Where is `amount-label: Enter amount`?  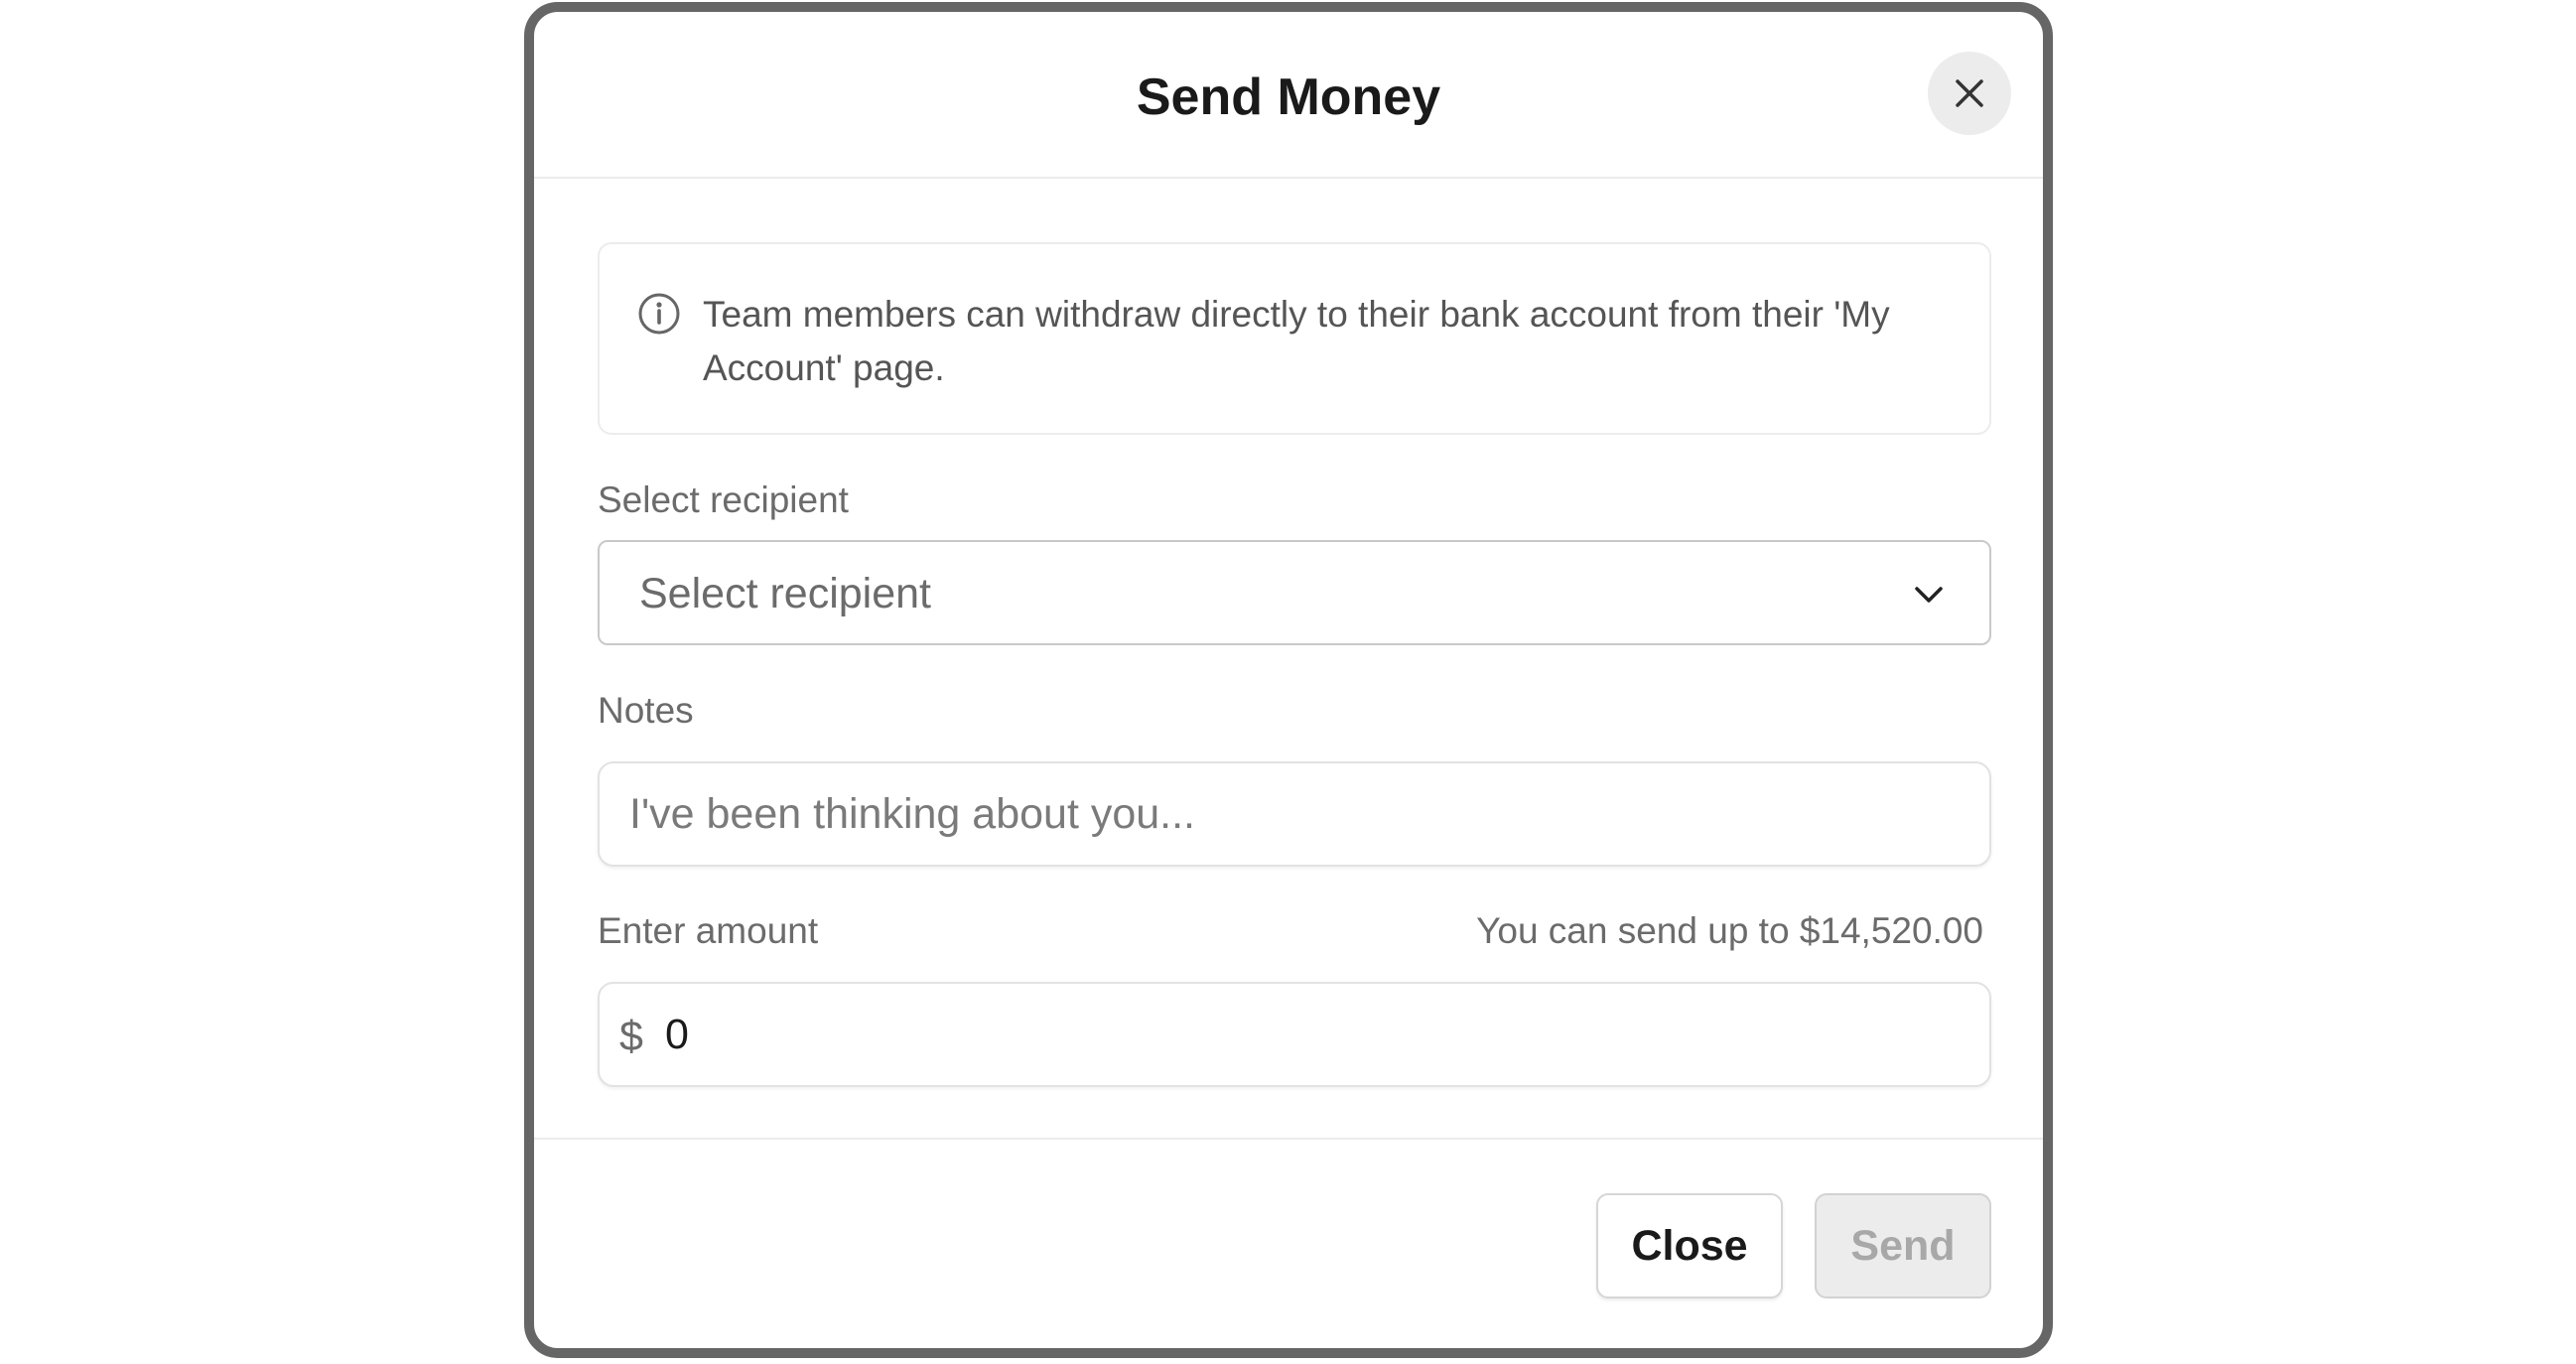
amount-label: Enter amount is located at coordinates (708, 931).